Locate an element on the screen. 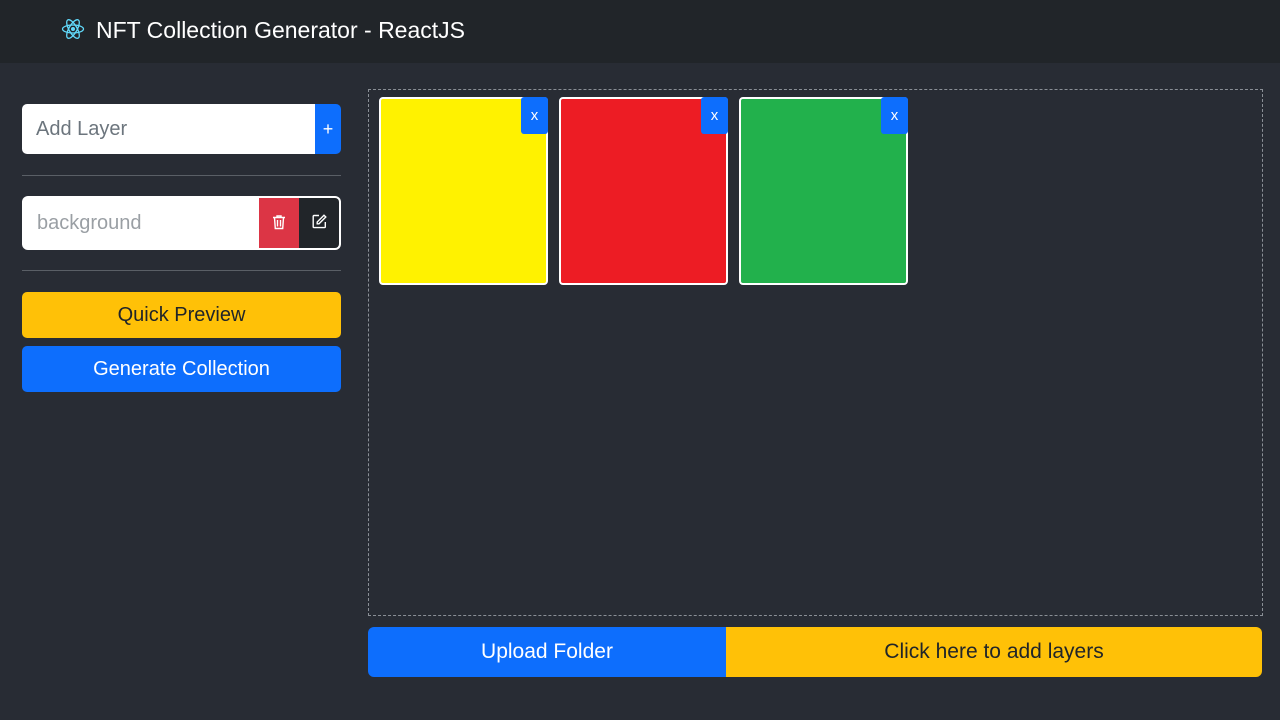 Image resolution: width=1280 pixels, height=720 pixels. bottom-action-bar: Upload Folder Click here to add layers is located at coordinates (815, 652).